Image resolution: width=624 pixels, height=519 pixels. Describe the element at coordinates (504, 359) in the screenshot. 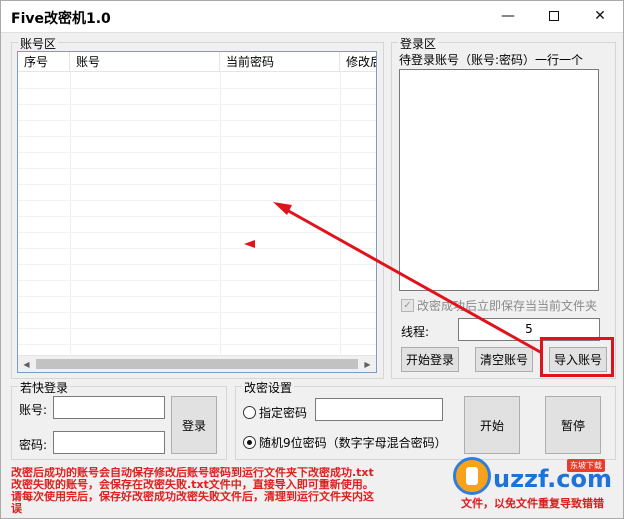

I see `clear-accounts-button: 清空账号` at that location.